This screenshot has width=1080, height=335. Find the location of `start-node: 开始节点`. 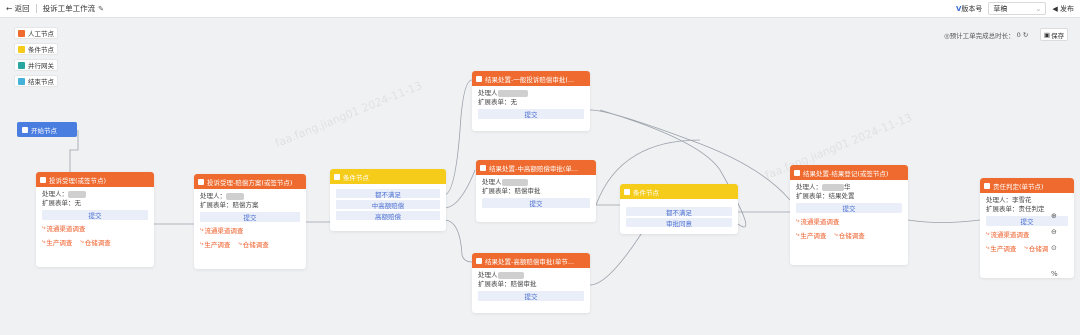

start-node: 开始节点 is located at coordinates (47, 129).